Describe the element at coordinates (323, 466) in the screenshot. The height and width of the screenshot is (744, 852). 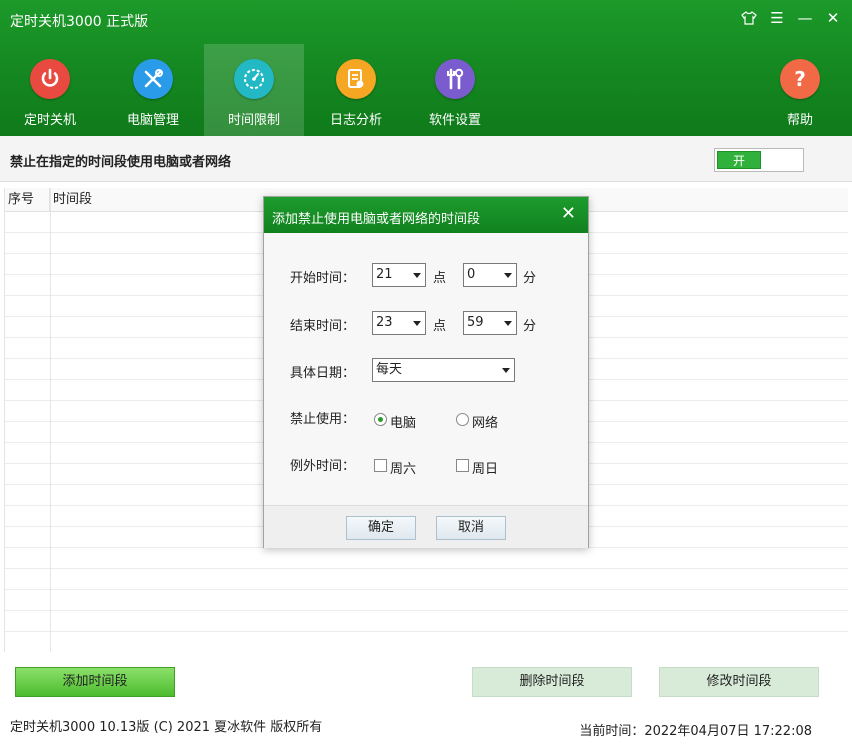
I see `except-label: 例外时间：` at that location.